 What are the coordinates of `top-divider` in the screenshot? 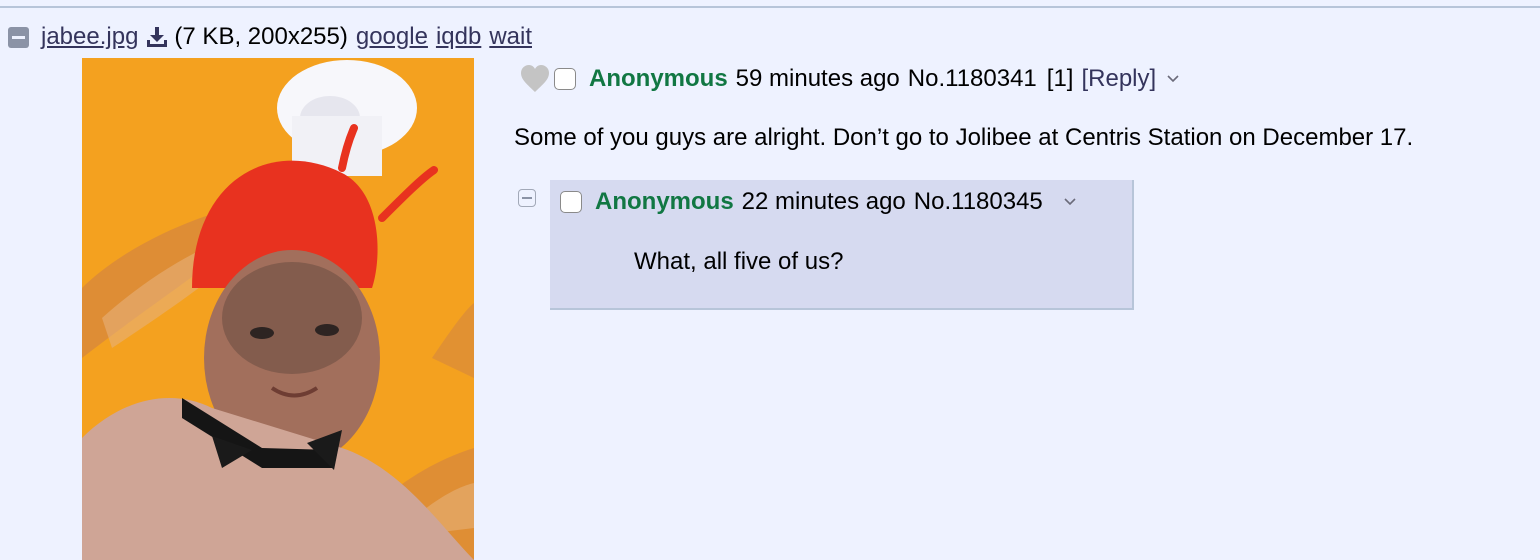 It's located at (770, 7).